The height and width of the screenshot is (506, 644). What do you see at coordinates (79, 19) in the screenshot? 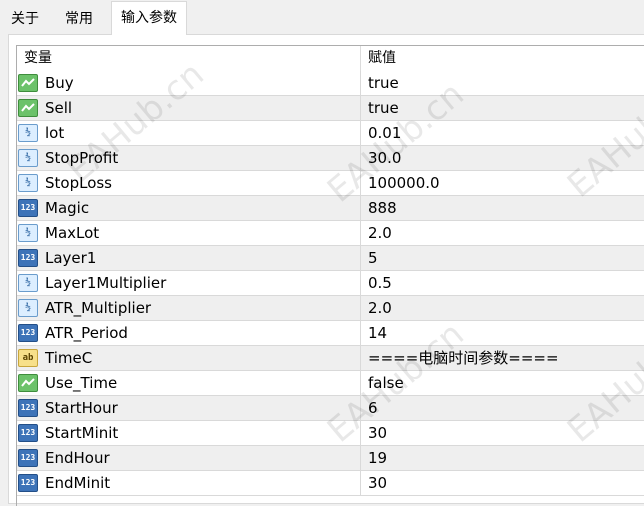
I see `tab-common: 常用` at bounding box center [79, 19].